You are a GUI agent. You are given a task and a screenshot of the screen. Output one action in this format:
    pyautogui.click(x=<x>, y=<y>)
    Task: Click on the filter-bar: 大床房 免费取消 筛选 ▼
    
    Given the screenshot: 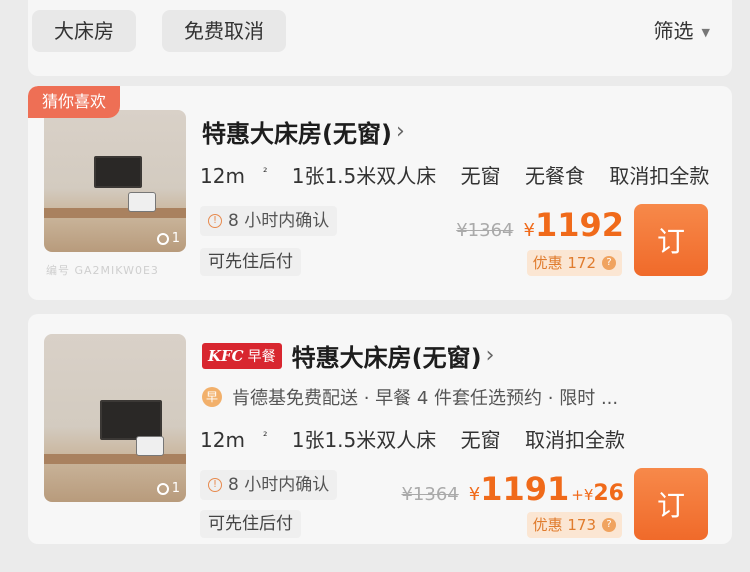 What is the action you would take?
    pyautogui.click(x=380, y=38)
    